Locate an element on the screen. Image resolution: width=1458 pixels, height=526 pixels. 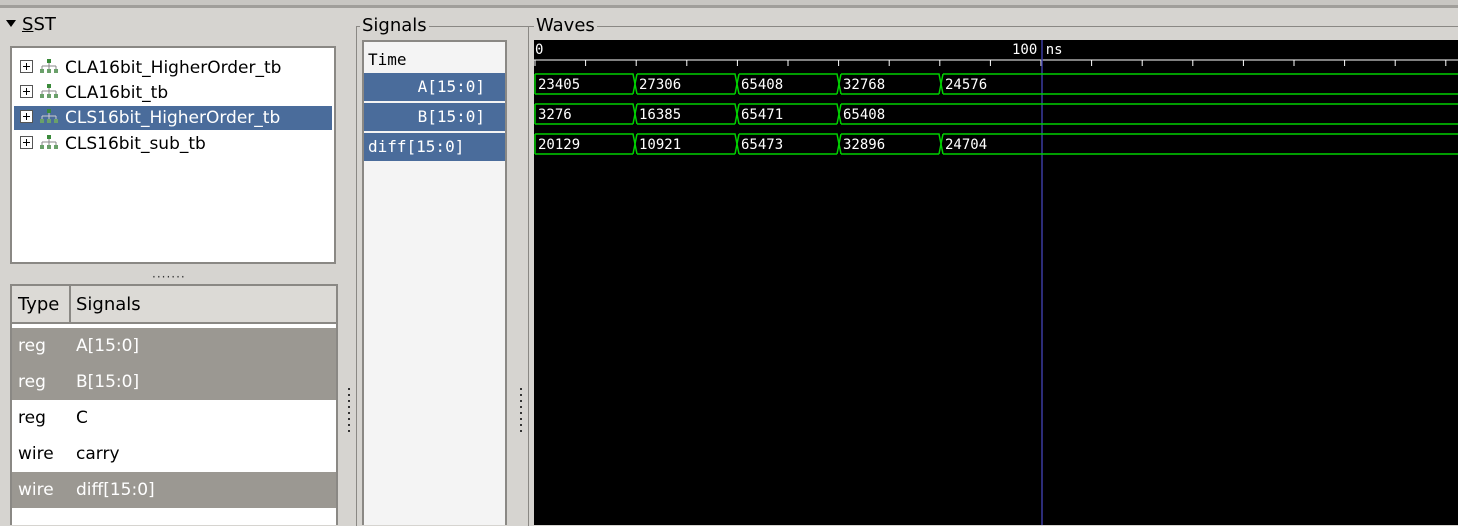
sst-panel-header: SST is located at coordinates (31, 25).